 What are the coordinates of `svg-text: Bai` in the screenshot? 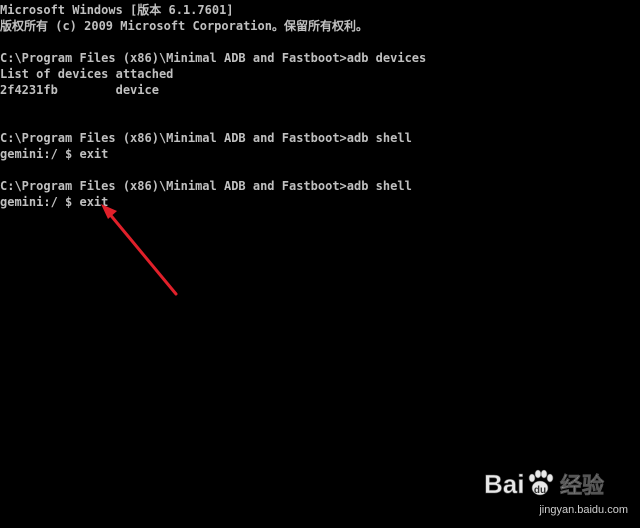 It's located at (504, 484).